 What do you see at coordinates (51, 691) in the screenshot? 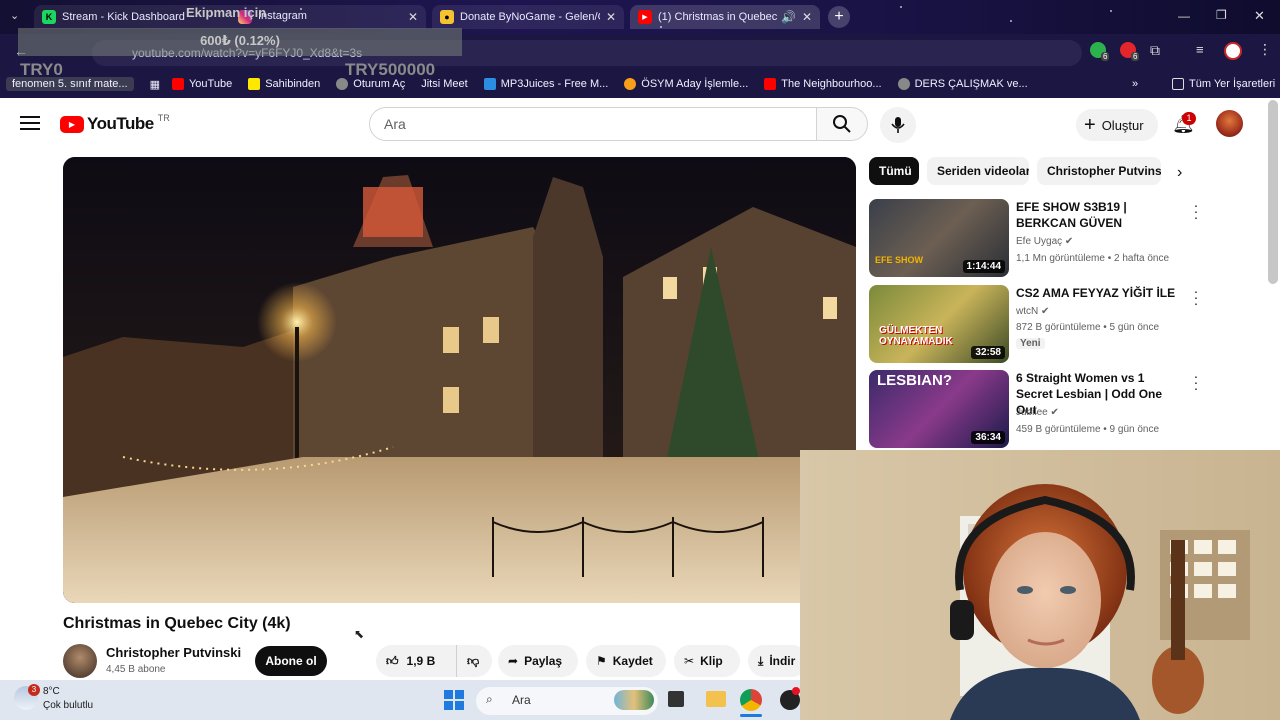
I see `weather-temp: 8°C` at bounding box center [51, 691].